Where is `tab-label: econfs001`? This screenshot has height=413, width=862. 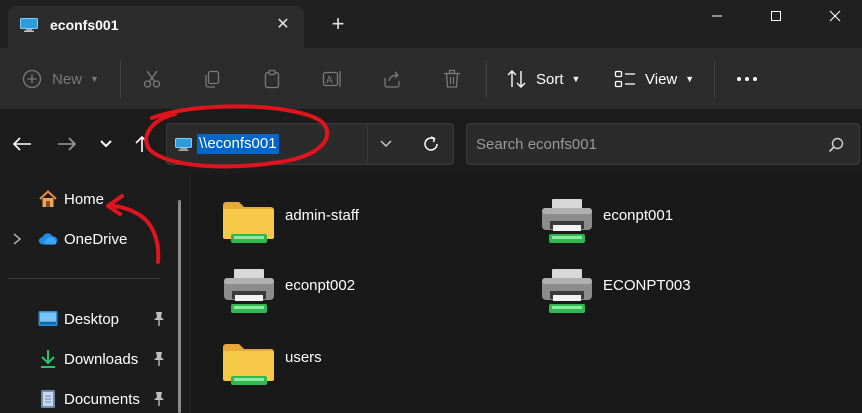 tab-label: econfs001 is located at coordinates (84, 25).